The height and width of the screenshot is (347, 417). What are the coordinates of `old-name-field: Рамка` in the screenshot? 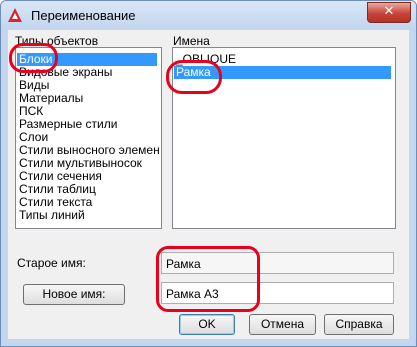 It's located at (277, 263).